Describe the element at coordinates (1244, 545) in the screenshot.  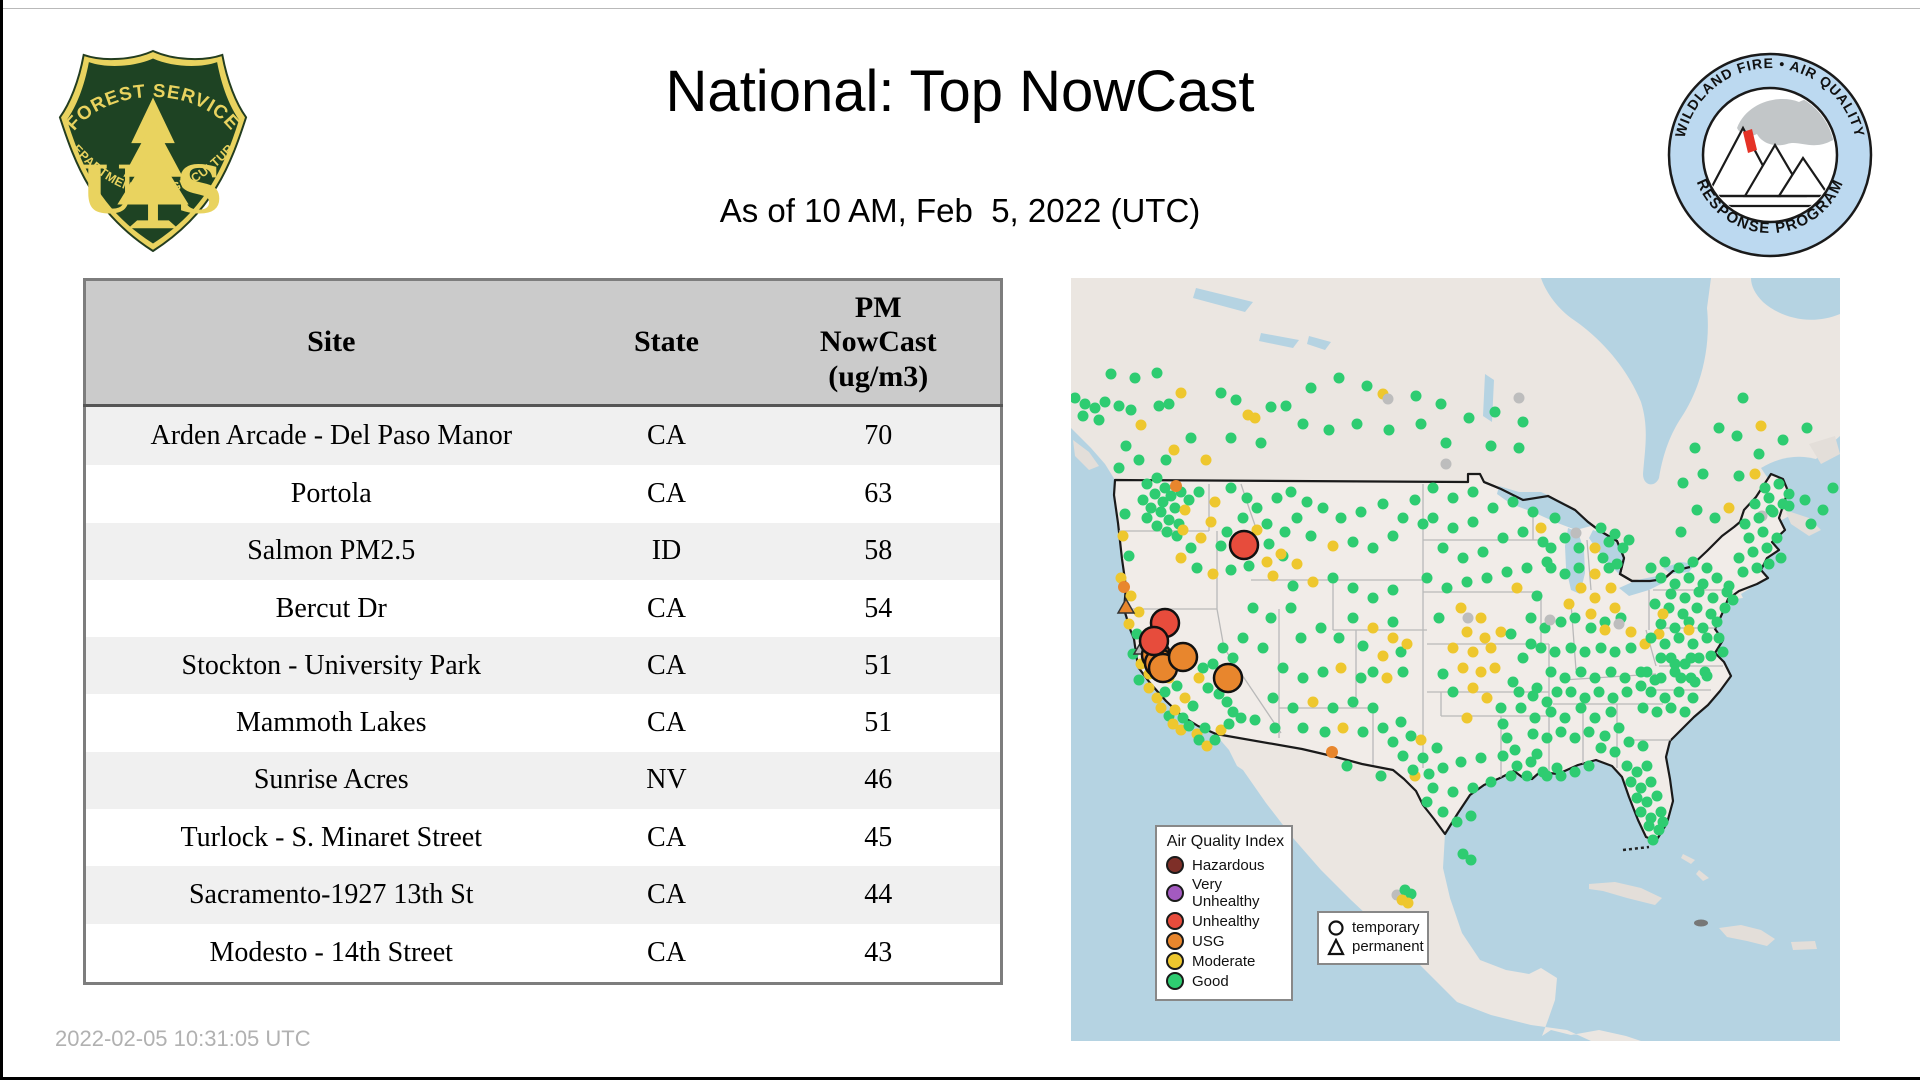
I see `top-site-marker` at that location.